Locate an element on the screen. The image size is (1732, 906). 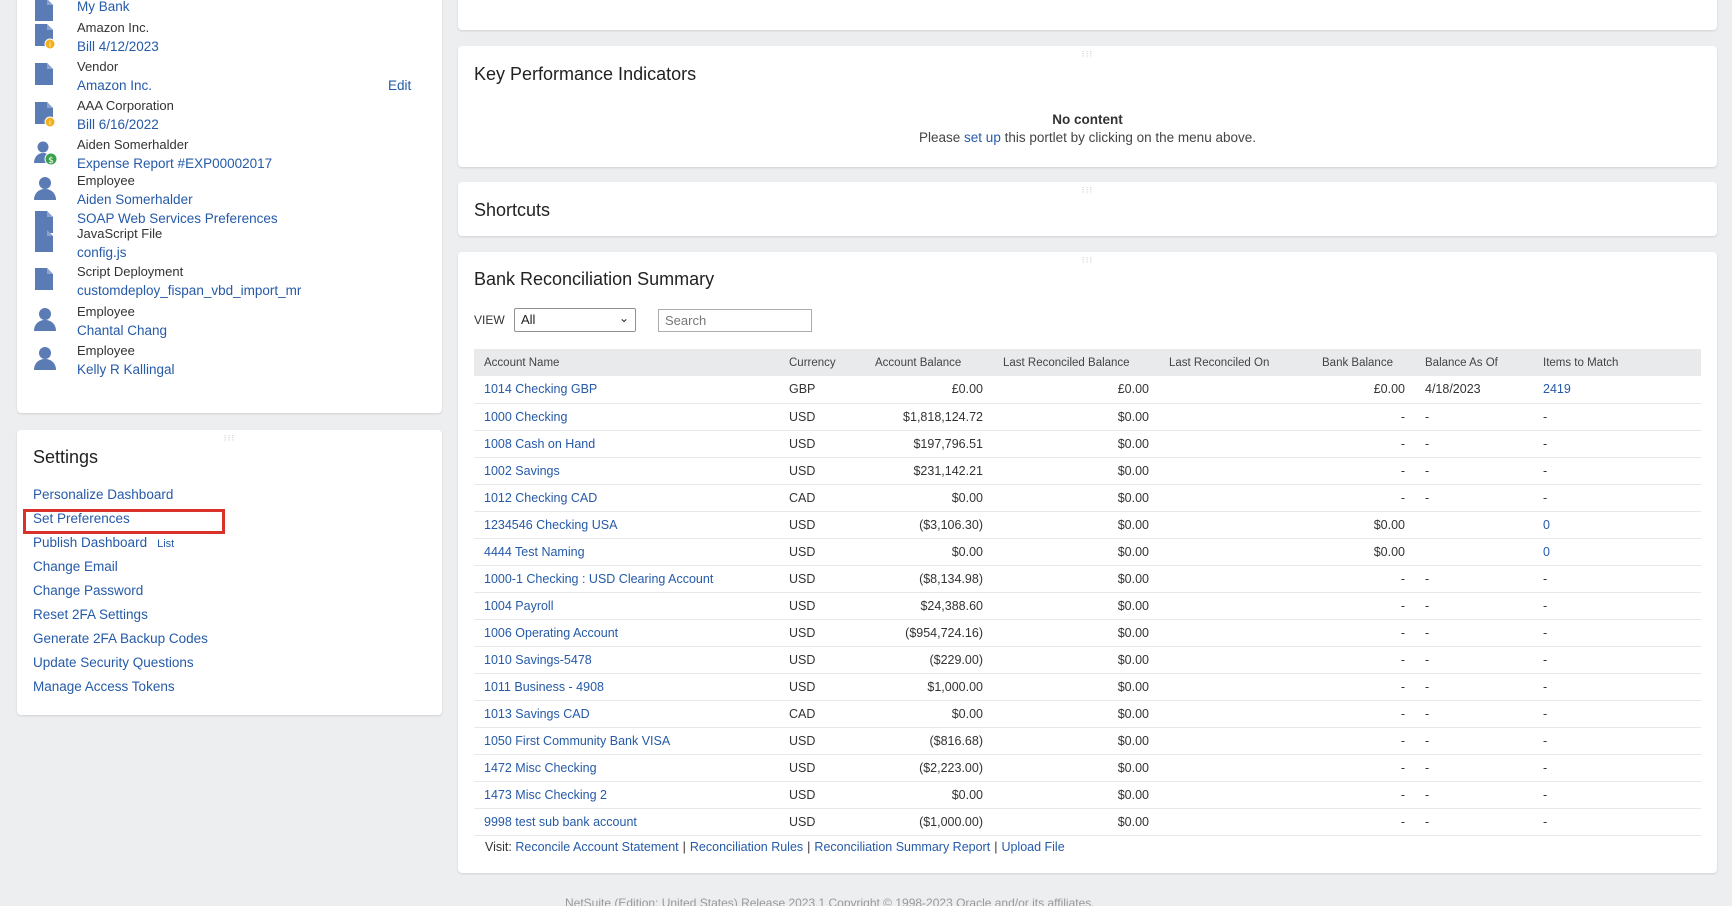
visit-link: Reconciliation Summary Report is located at coordinates (902, 847).